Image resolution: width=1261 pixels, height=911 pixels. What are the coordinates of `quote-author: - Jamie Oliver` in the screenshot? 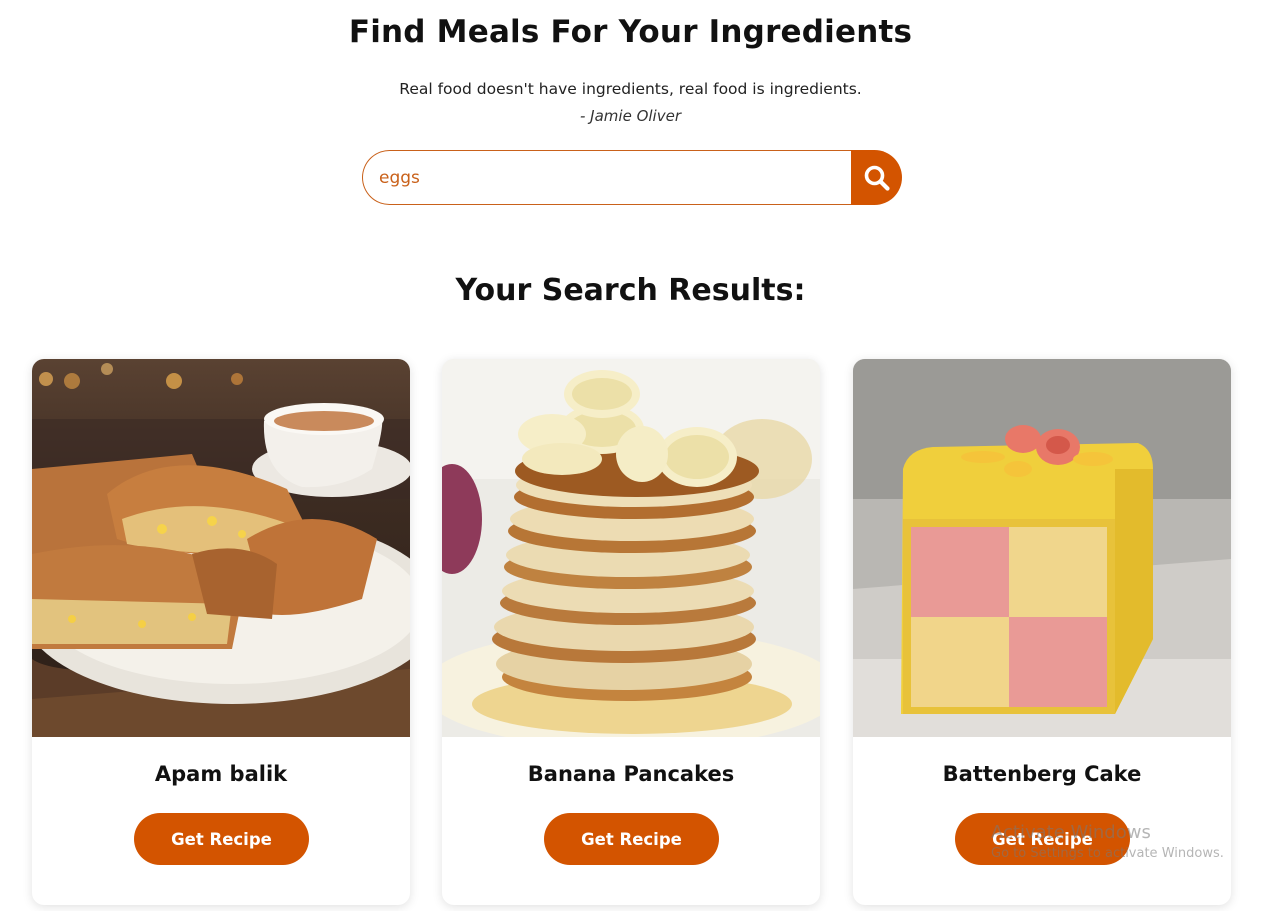 It's located at (630, 116).